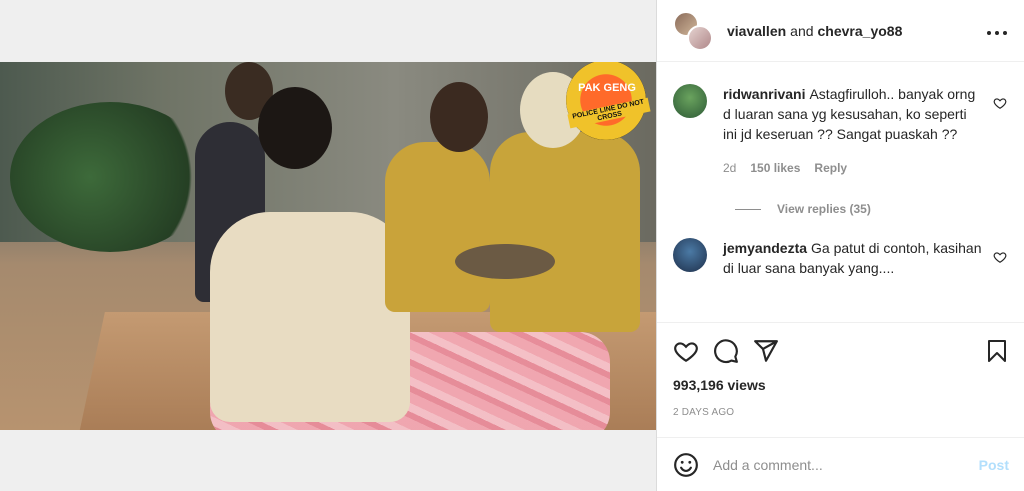  I want to click on share-icon, so click(766, 351).